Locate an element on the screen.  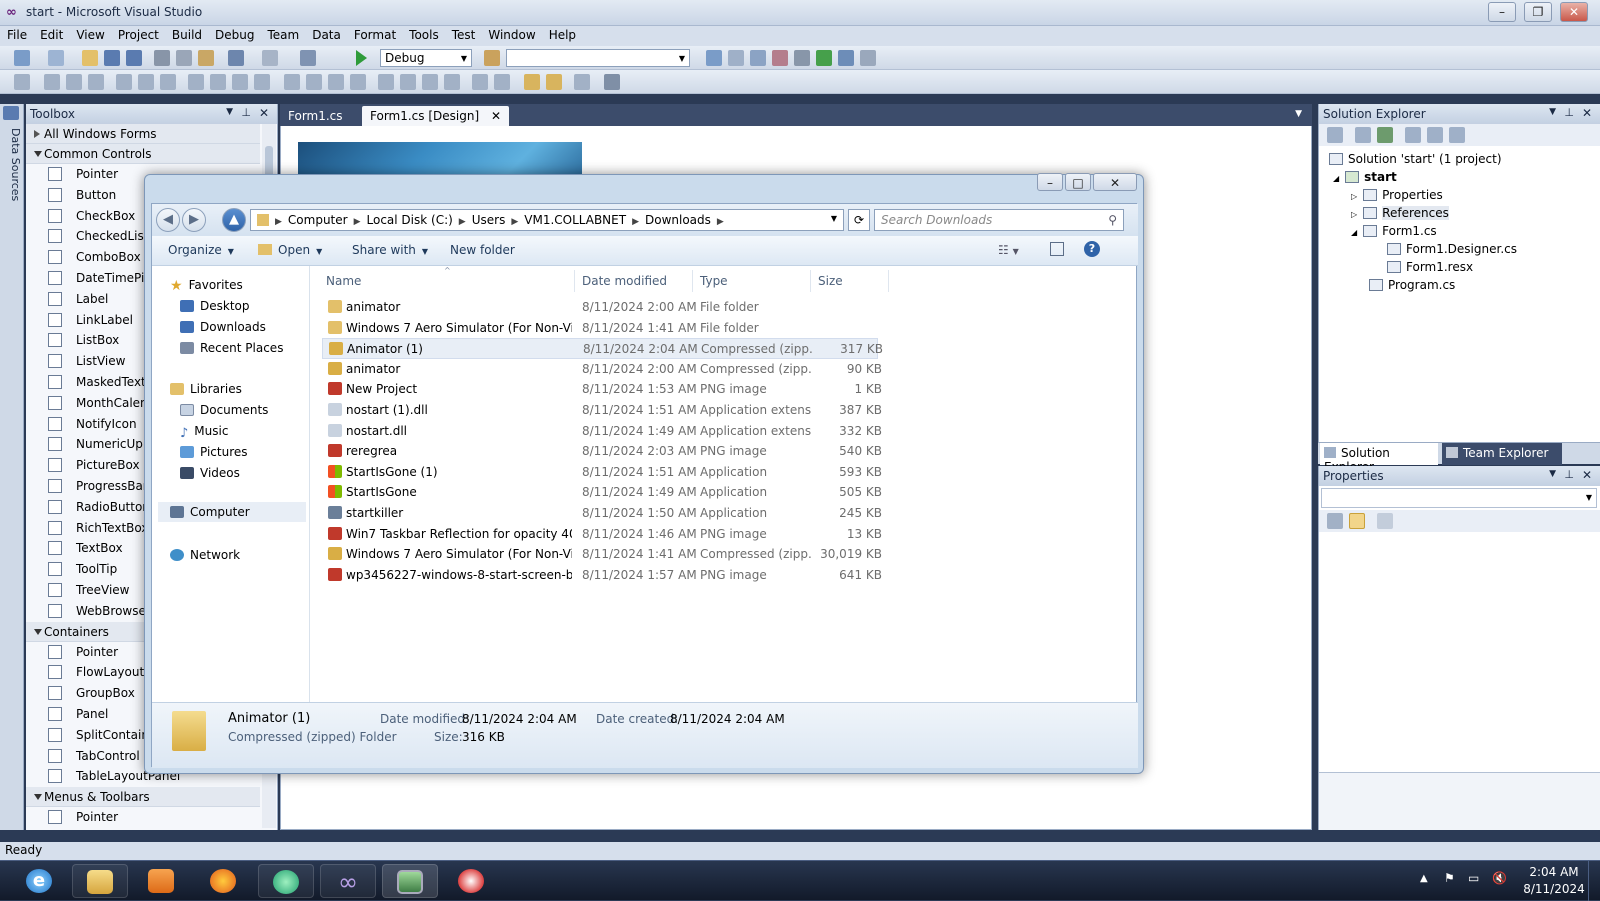
undo-icon is located at coordinates (236, 58).